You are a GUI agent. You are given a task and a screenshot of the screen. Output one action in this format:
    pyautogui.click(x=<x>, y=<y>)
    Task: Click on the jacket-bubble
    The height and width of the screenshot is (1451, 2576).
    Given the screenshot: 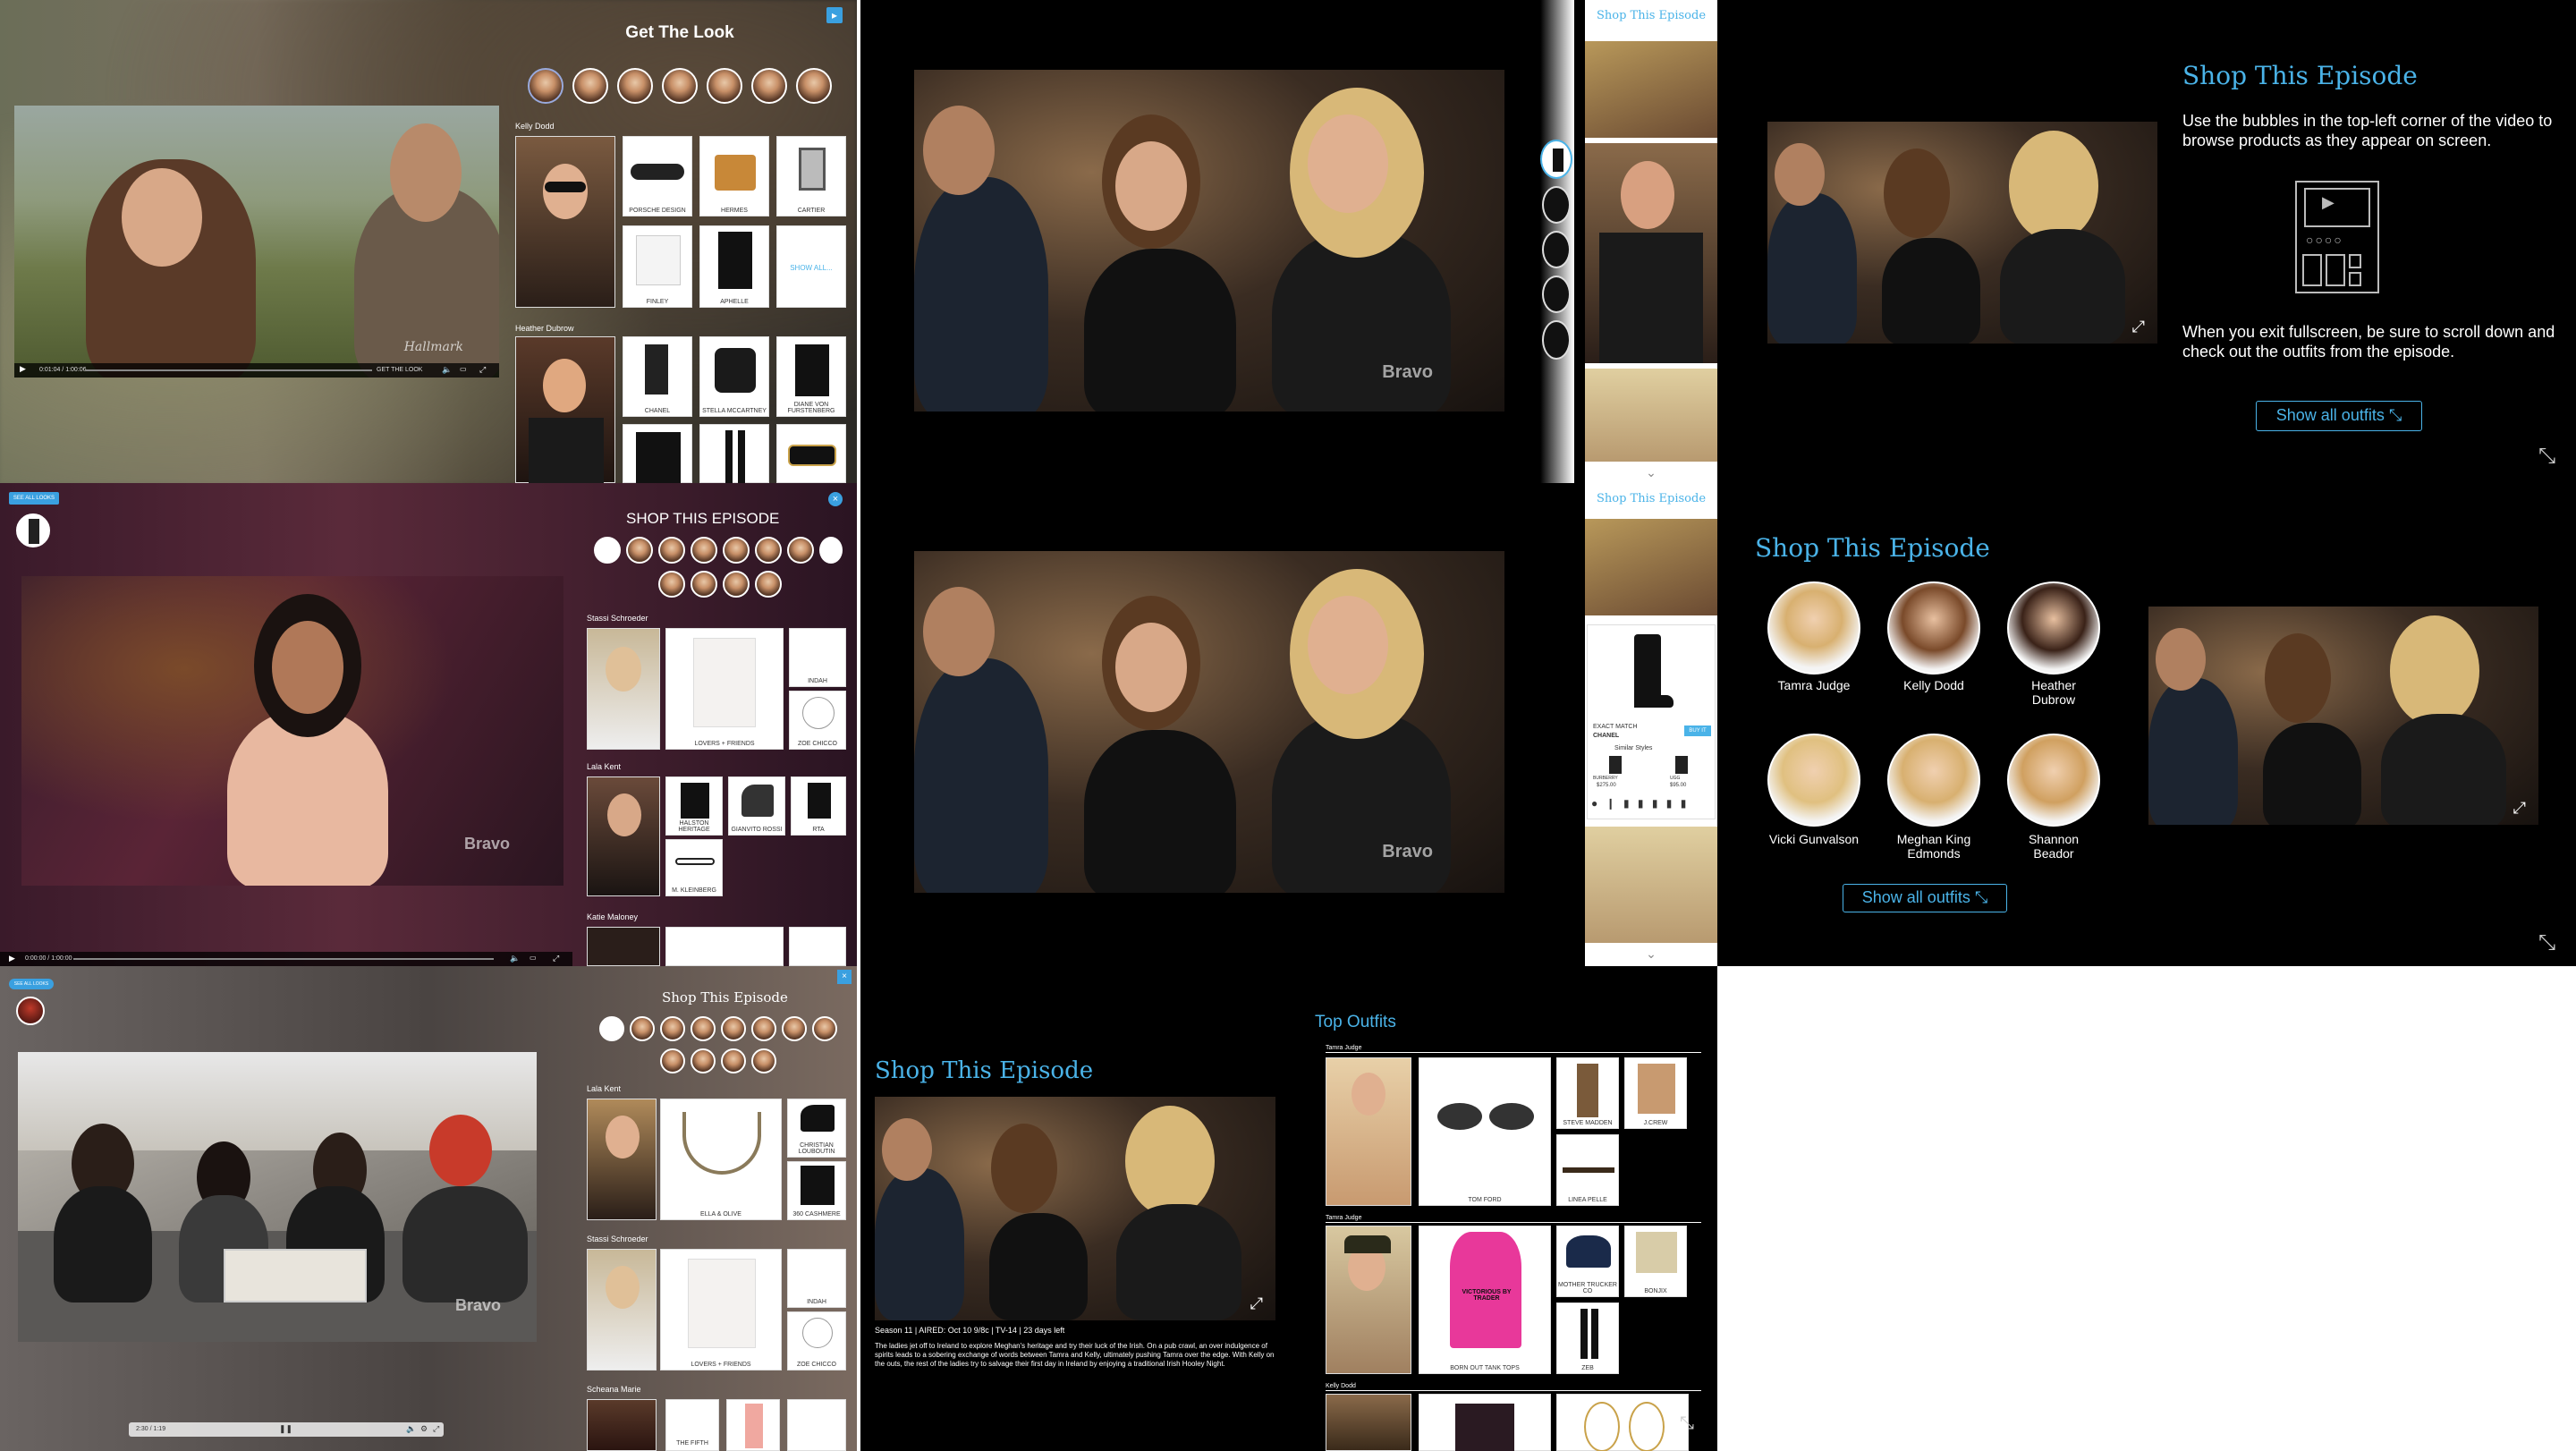 What is the action you would take?
    pyautogui.click(x=1556, y=249)
    